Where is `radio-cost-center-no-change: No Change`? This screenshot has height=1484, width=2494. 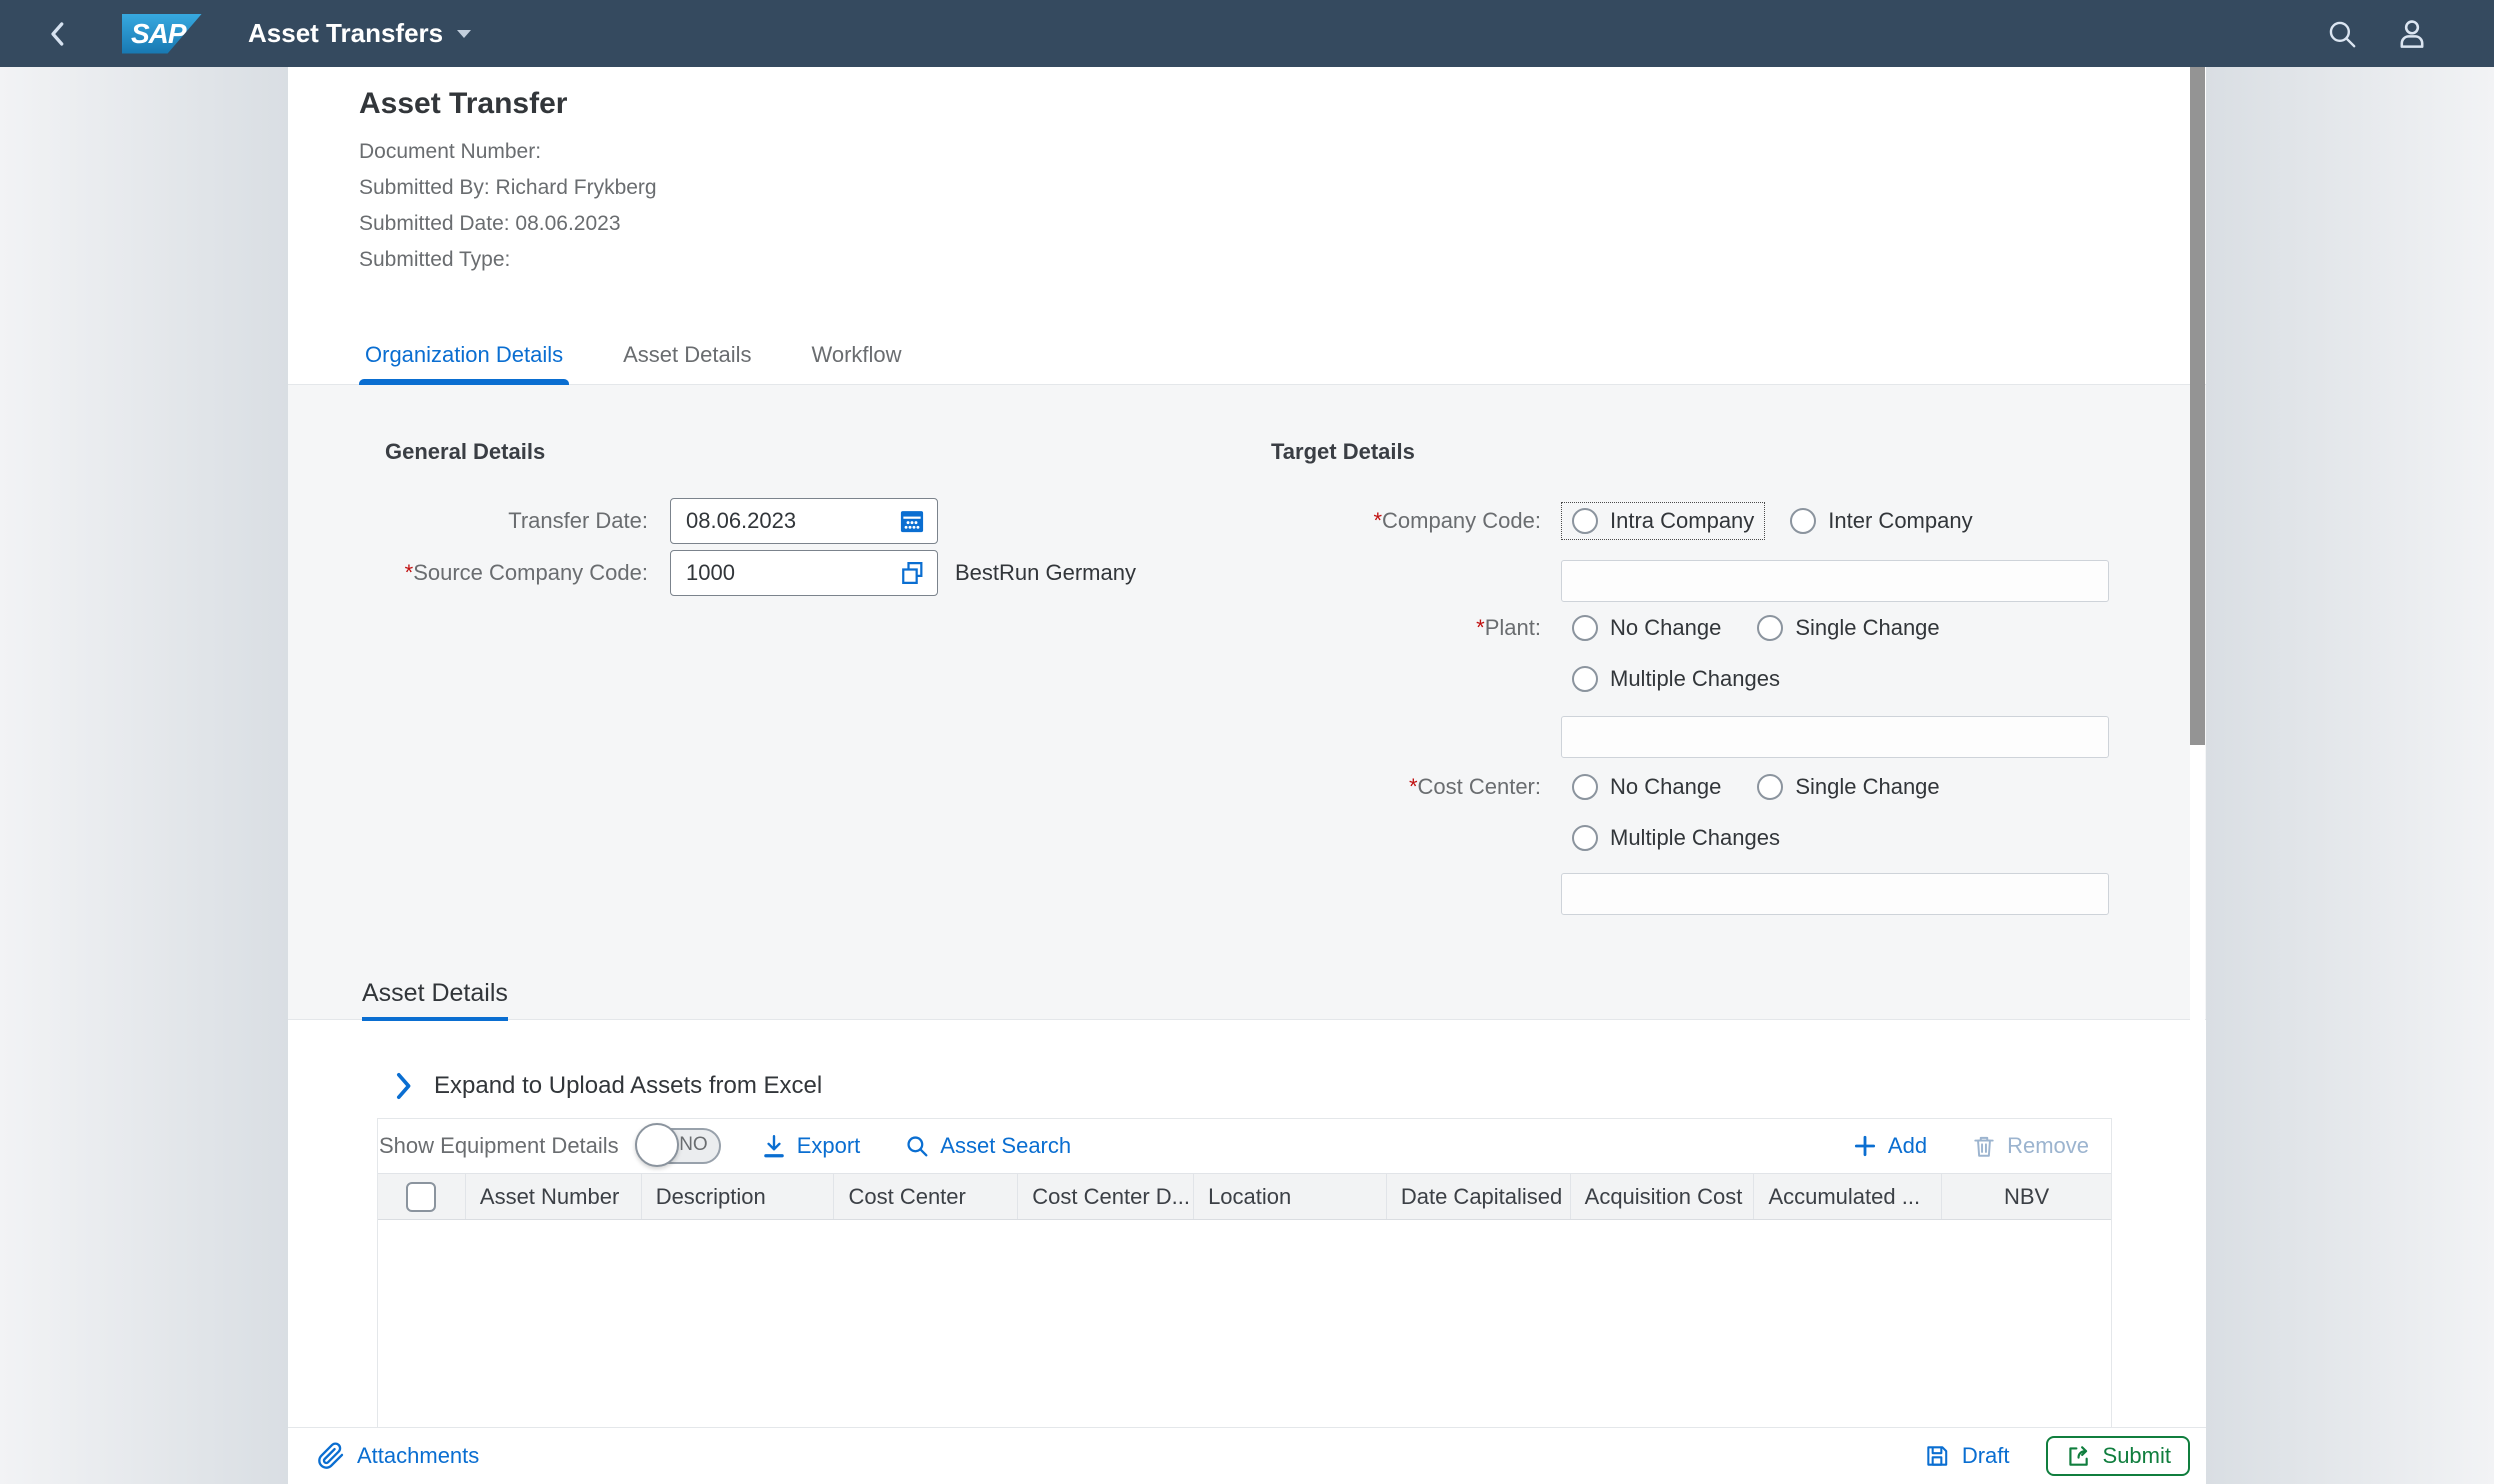
radio-cost-center-no-change: No Change is located at coordinates (1646, 787).